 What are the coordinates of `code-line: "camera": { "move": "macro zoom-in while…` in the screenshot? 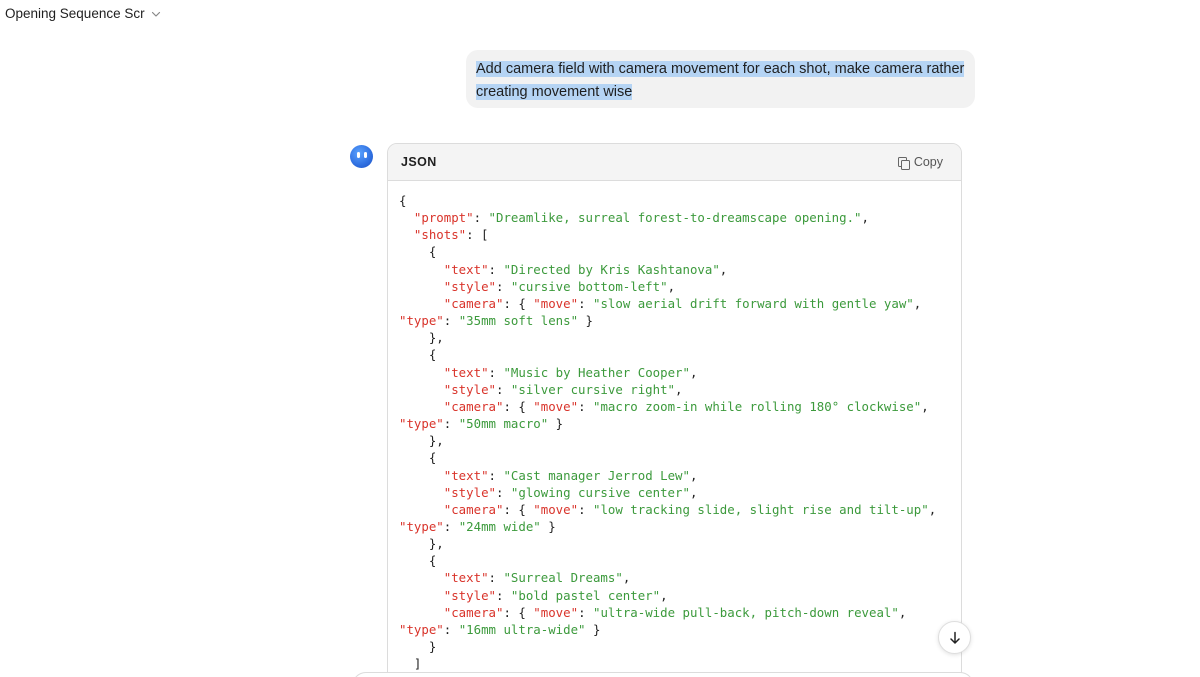 It's located at (680, 406).